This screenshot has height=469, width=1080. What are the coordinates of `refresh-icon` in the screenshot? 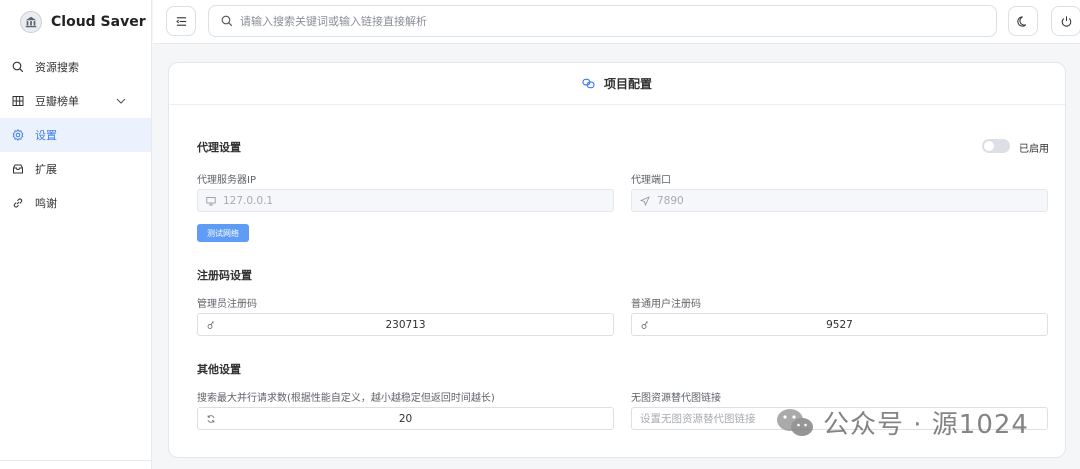 It's located at (211, 419).